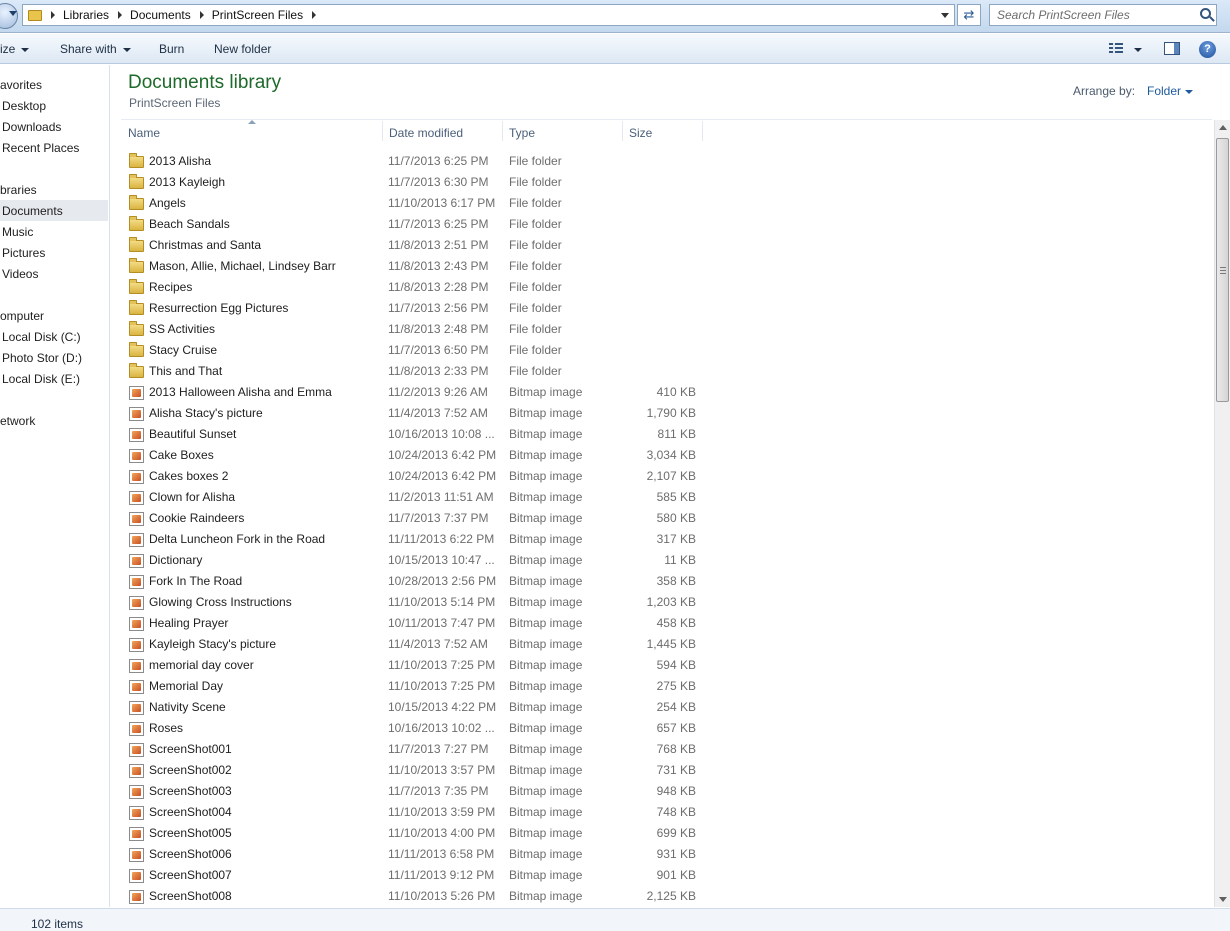 Image resolution: width=1230 pixels, height=931 pixels. Describe the element at coordinates (1223, 127) in the screenshot. I see `scroll-up-icon` at that location.